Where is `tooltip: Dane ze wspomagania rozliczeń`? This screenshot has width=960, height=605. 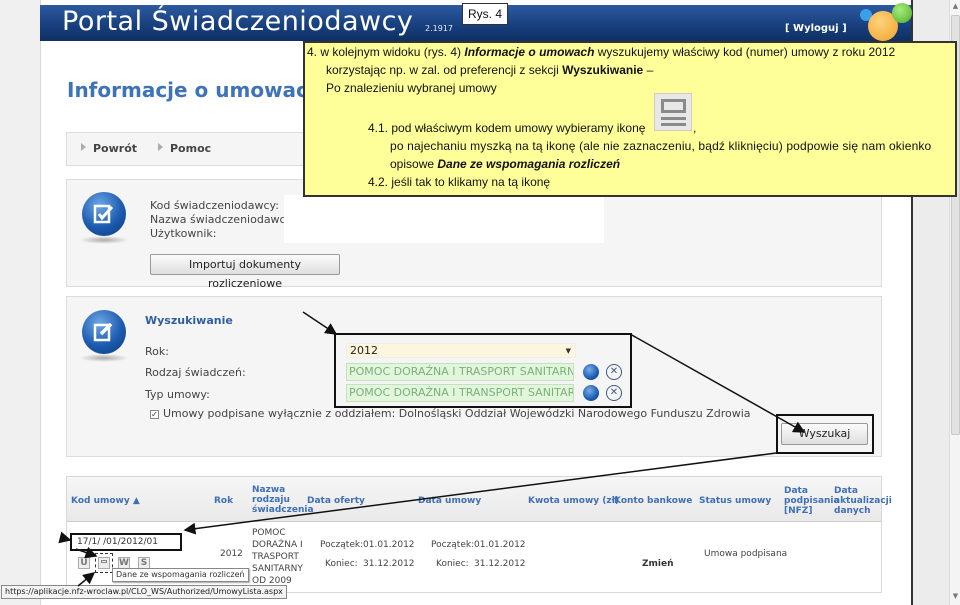
tooltip: Dane ze wspomagania rozliczeń is located at coordinates (180, 575).